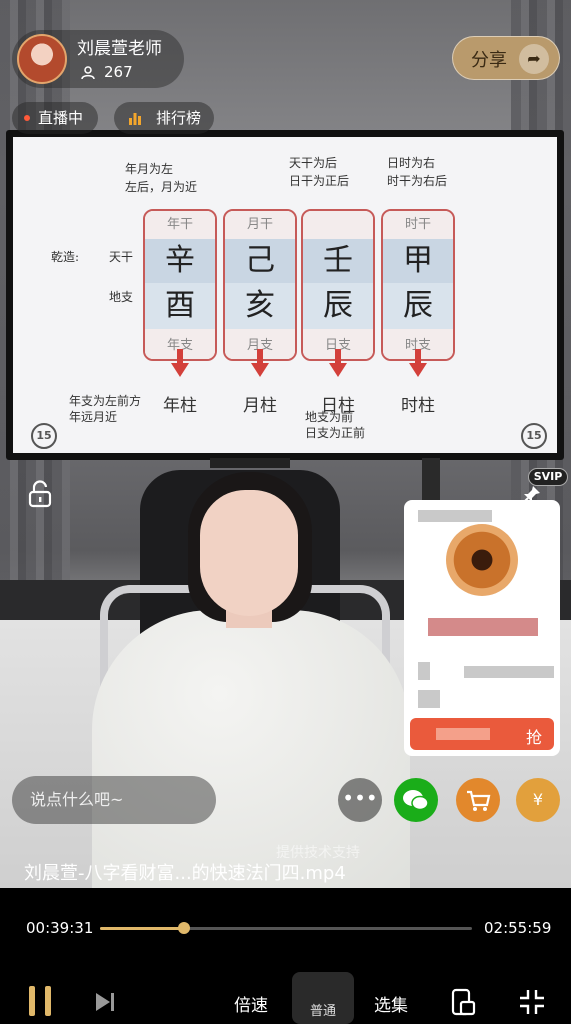 Image resolution: width=571 pixels, height=1024 pixels. I want to click on shop-cart-button, so click(478, 800).